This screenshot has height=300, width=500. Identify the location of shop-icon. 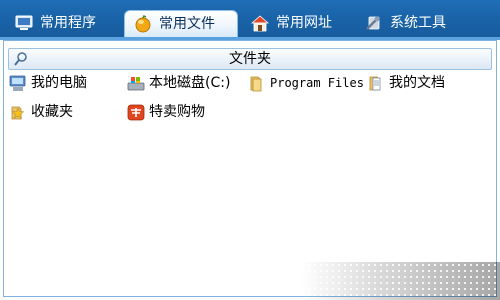
(136, 112).